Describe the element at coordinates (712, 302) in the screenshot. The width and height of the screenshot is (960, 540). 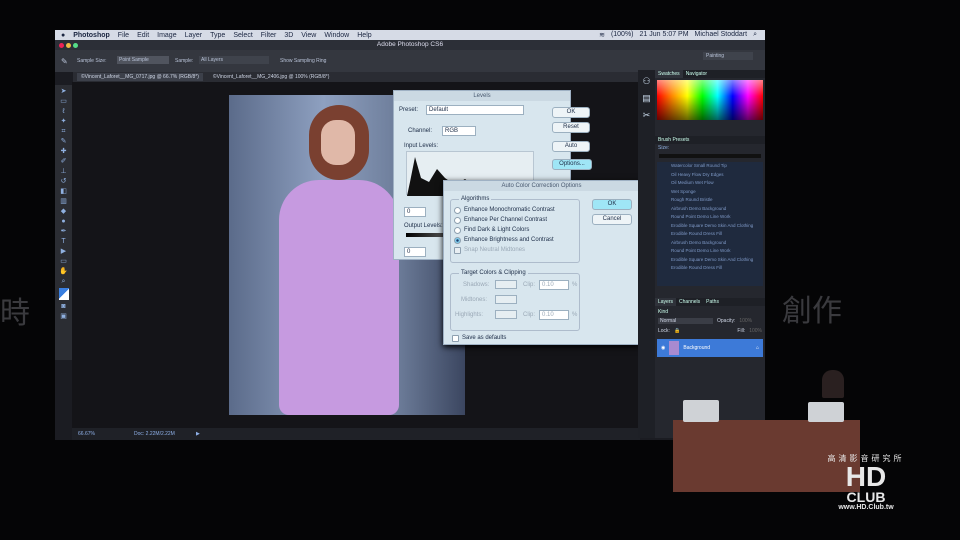
I see `tab-paths: Paths` at that location.